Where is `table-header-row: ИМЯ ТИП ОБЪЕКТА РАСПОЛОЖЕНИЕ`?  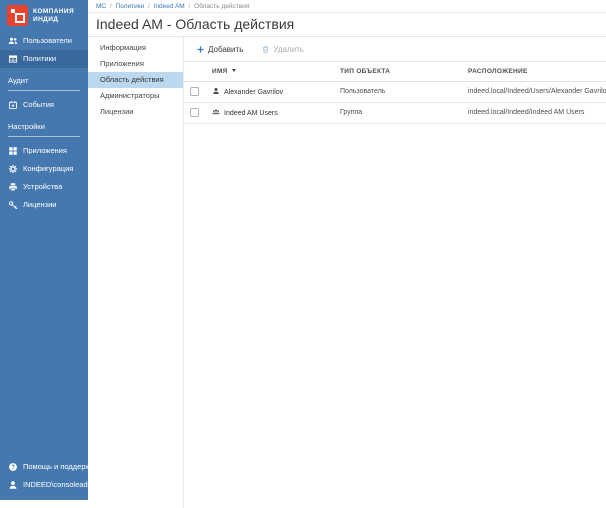 table-header-row: ИМЯ ТИП ОБЪЕКТА РАСПОЛОЖЕНИЕ is located at coordinates (395, 71).